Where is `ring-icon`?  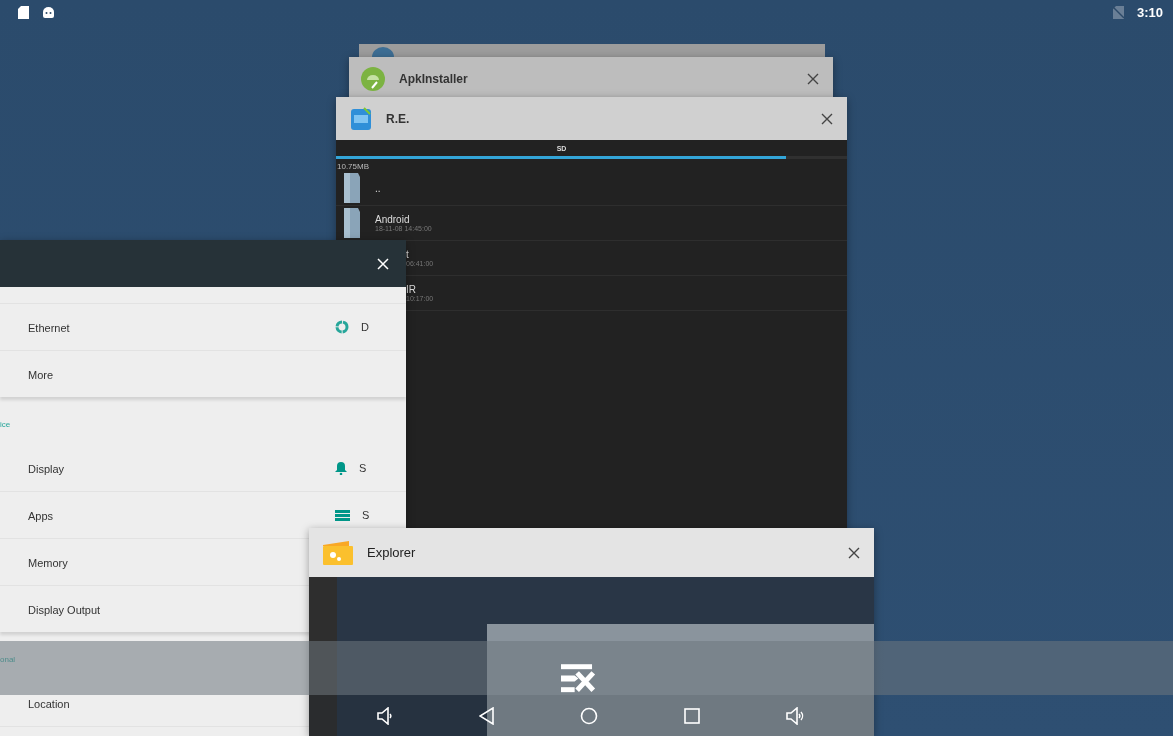
ring-icon is located at coordinates (342, 327).